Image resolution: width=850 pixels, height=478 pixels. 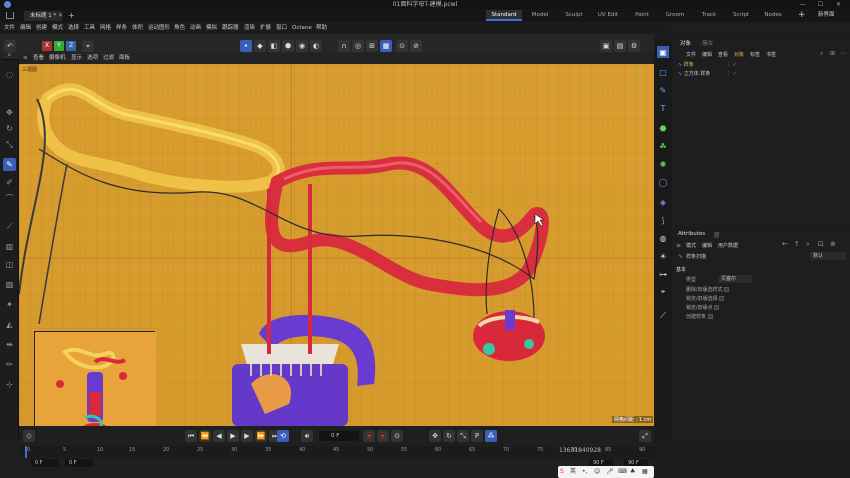 What do you see at coordinates (47, 46) in the screenshot?
I see `axis-x-toggle: X` at bounding box center [47, 46].